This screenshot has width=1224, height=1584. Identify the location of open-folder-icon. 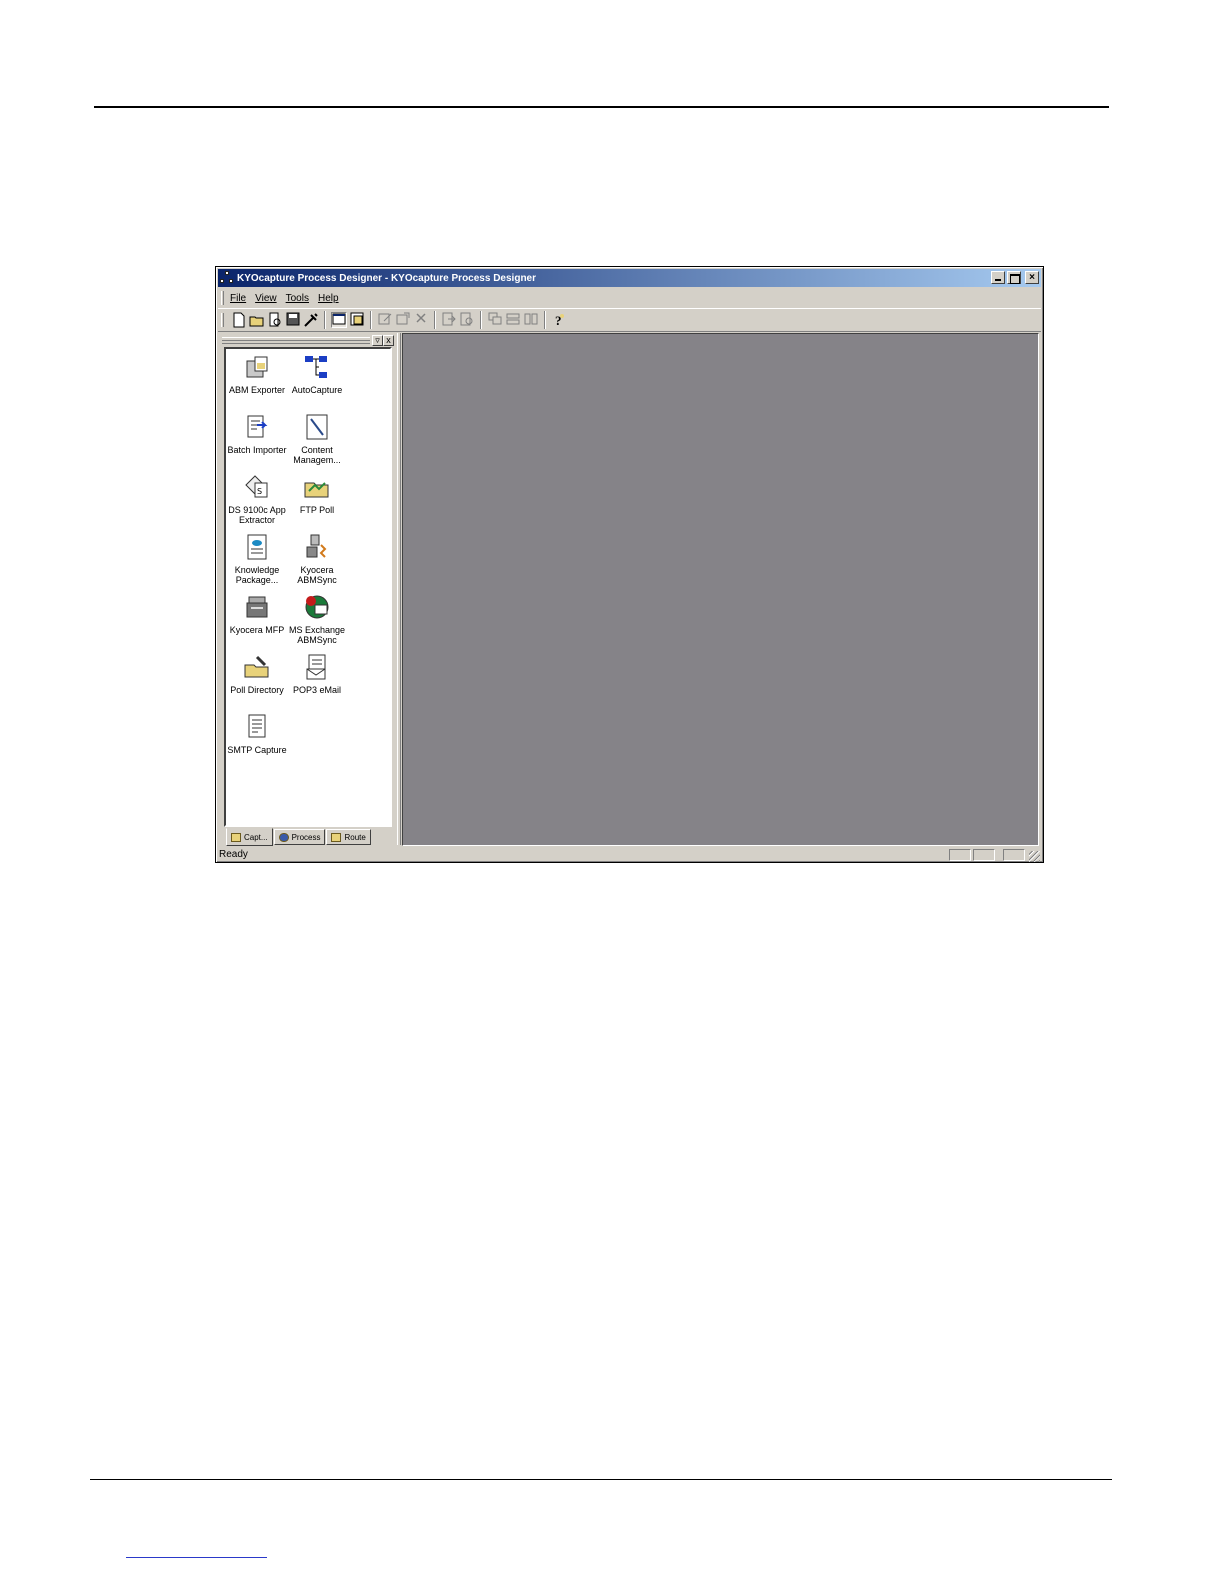
(257, 320).